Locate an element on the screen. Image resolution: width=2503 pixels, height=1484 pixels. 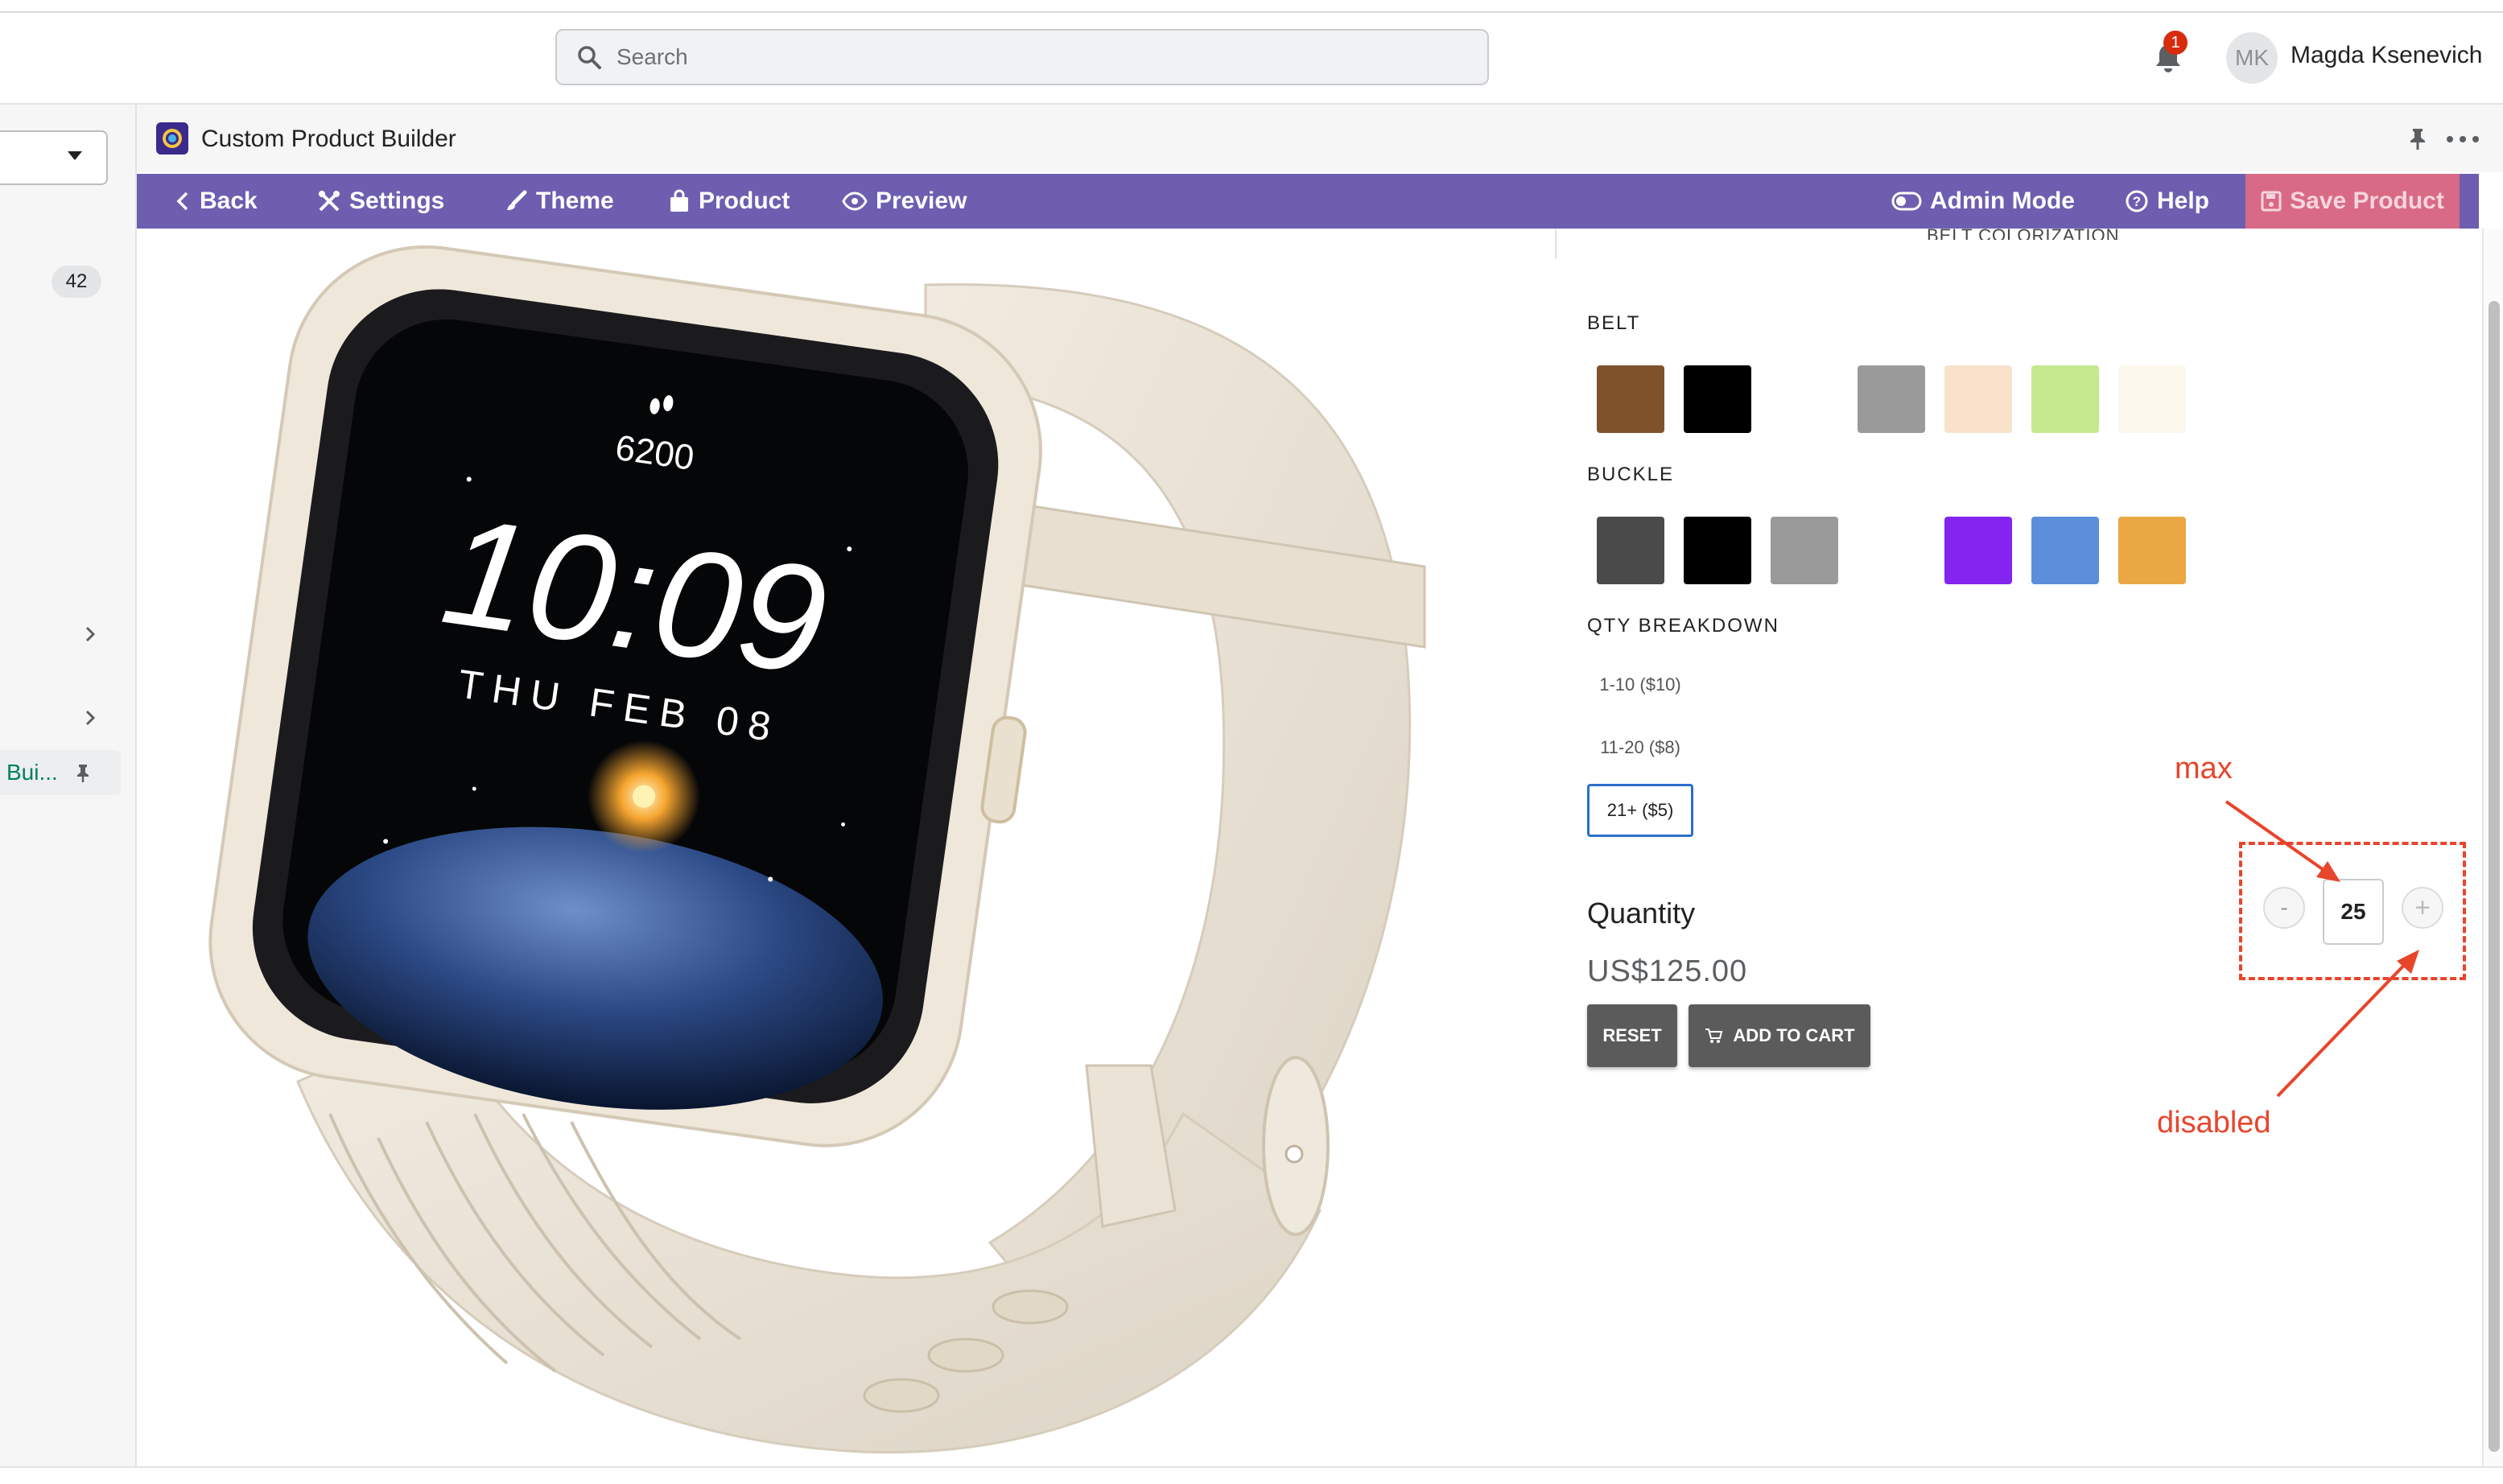
back-button: Back is located at coordinates (216, 201).